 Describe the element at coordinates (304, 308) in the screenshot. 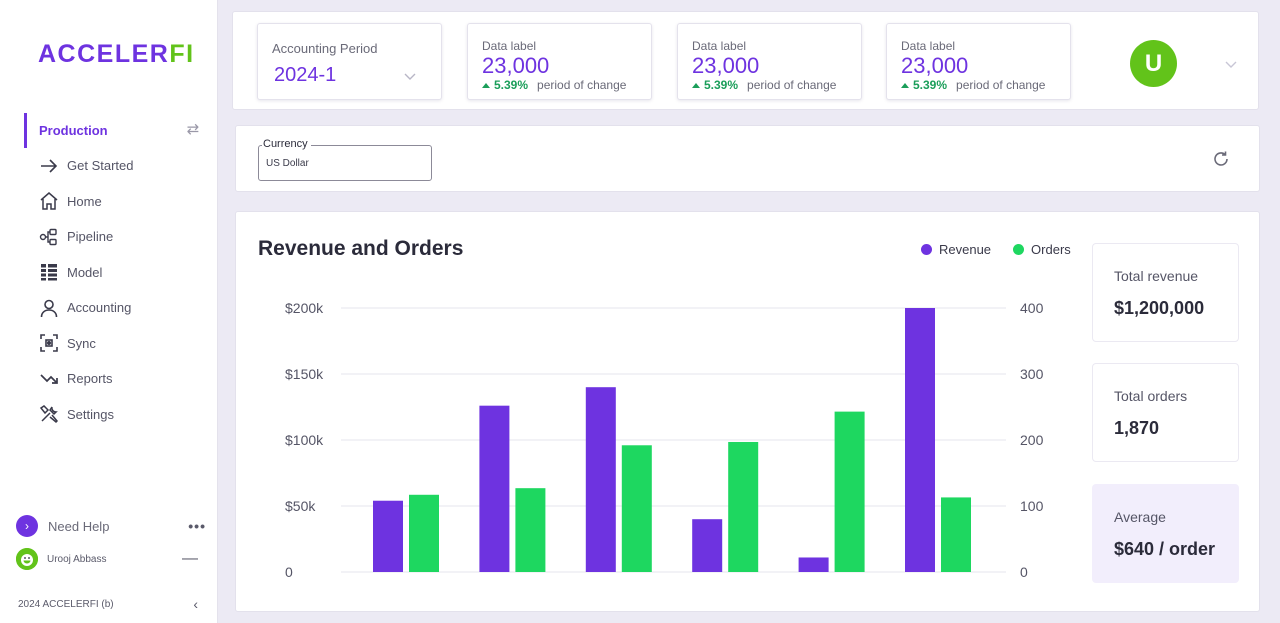

I see `y-left-tick-label: $200k` at that location.